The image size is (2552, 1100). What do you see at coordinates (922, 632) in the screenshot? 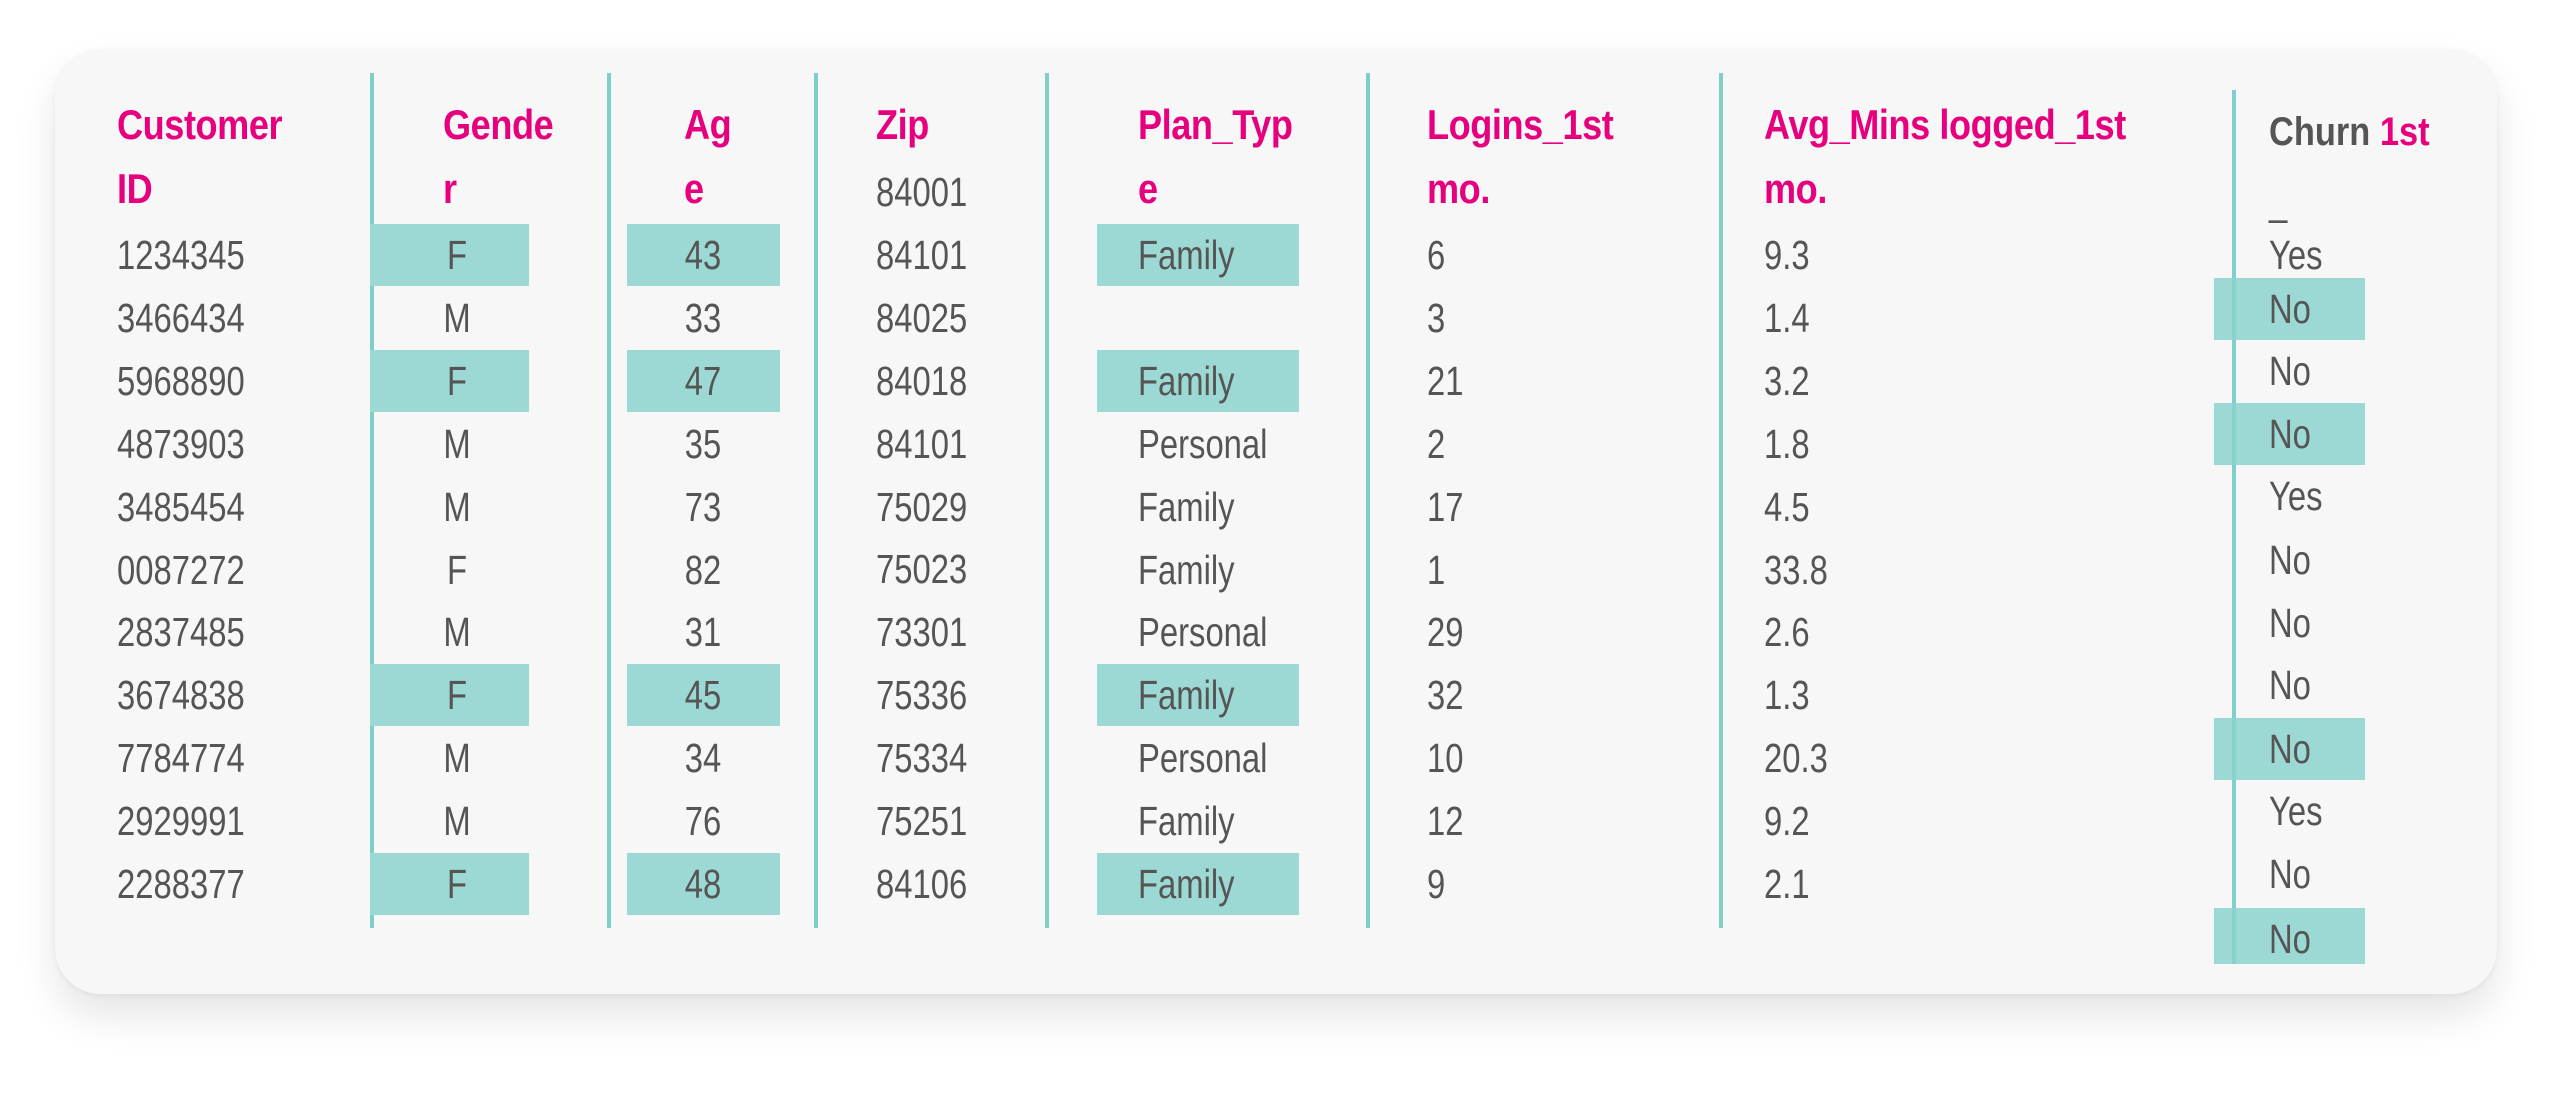
I see `zip-cell: 73301` at bounding box center [922, 632].